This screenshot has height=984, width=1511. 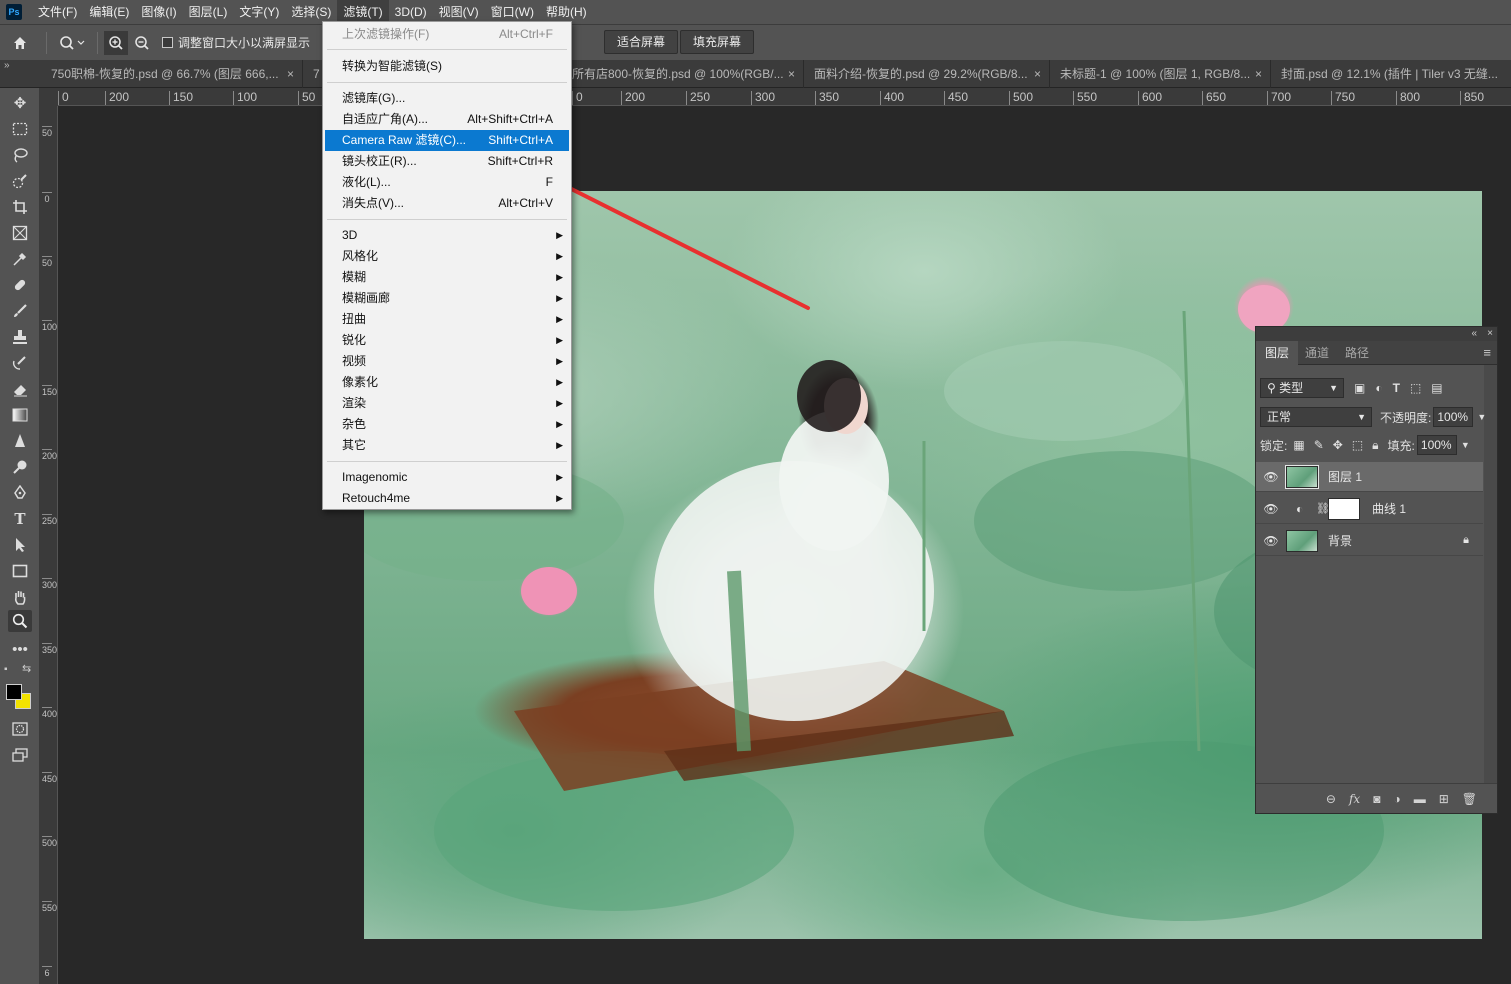 What do you see at coordinates (20, 103) in the screenshot?
I see `move-tool-icon: ✥` at bounding box center [20, 103].